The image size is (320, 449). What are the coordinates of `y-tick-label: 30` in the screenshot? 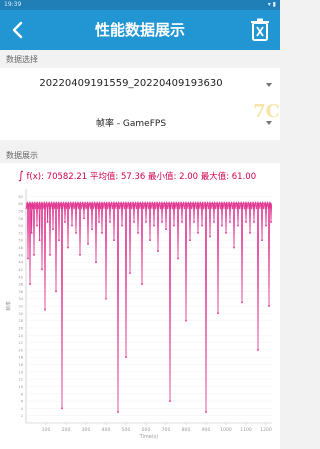 It's located at (20, 314).